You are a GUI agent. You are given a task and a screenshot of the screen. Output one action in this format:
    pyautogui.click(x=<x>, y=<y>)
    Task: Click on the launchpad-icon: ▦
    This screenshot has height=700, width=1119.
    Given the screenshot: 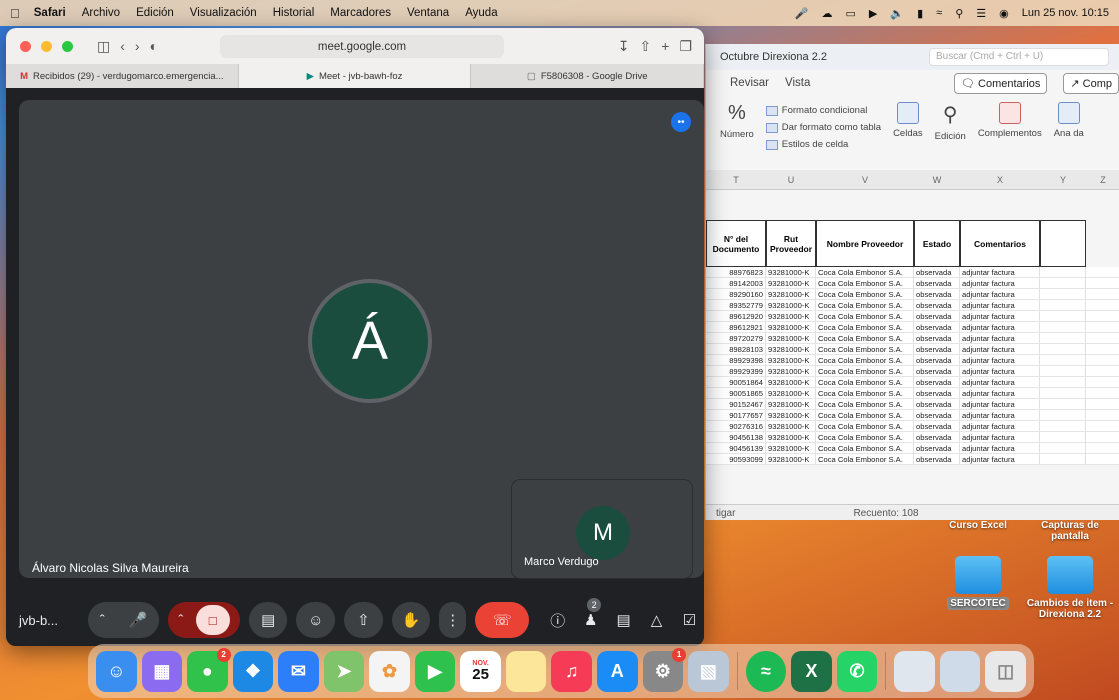 What is the action you would take?
    pyautogui.click(x=162, y=671)
    